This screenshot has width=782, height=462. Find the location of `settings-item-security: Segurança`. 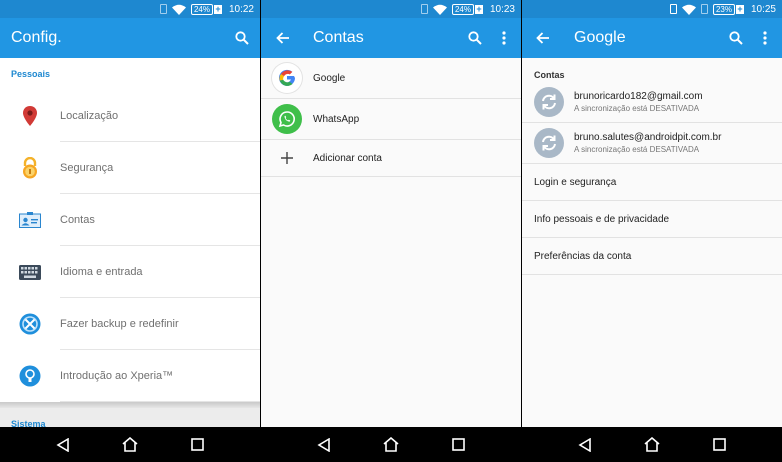

settings-item-security: Segurança is located at coordinates (130, 168).